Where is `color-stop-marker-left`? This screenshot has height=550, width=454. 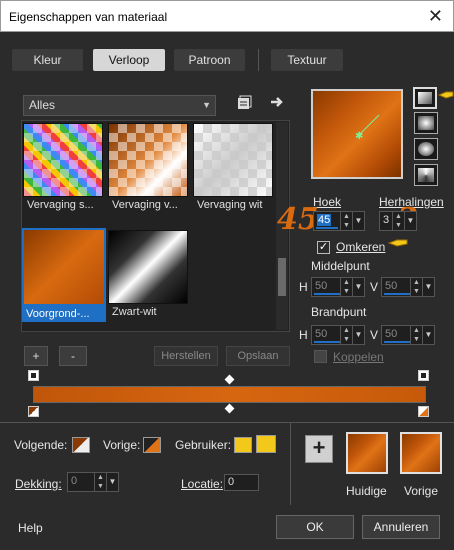
color-stop-marker-left is located at coordinates (33, 411).